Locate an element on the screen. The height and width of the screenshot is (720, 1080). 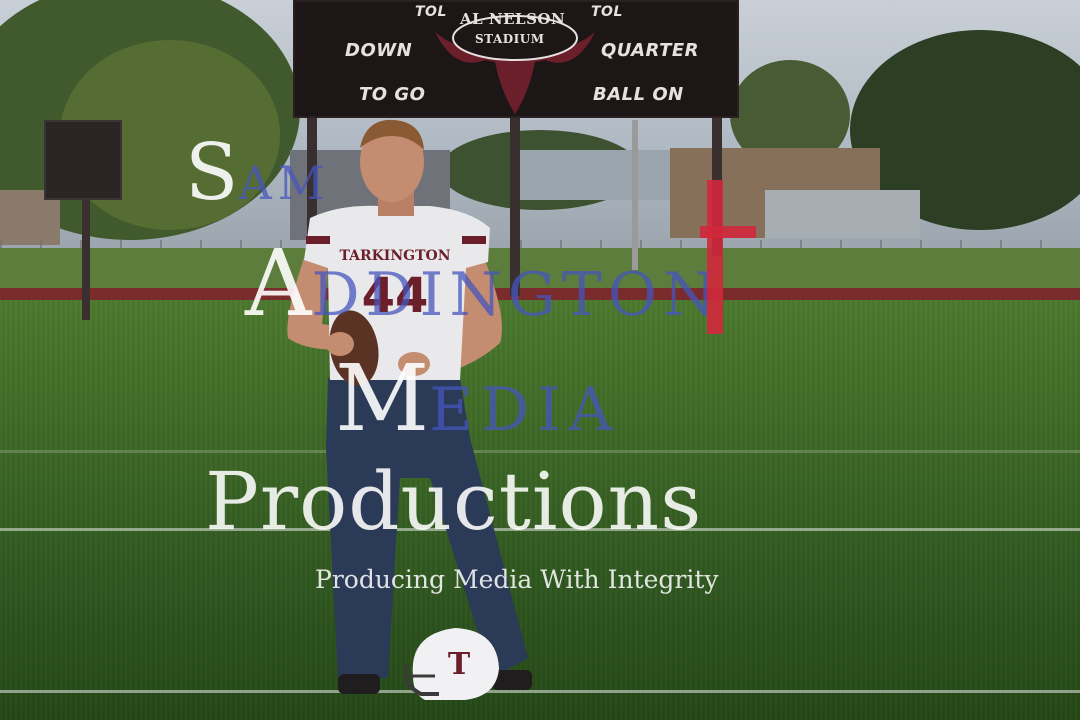
ball-on-label: BALL ON is located at coordinates (638, 94).